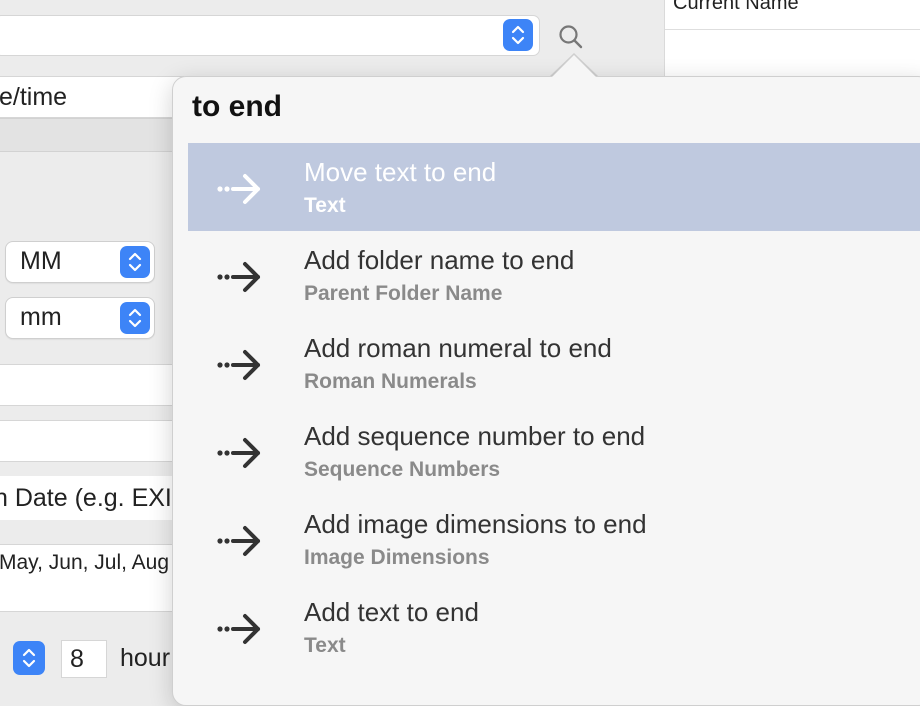 The height and width of the screenshot is (706, 920). What do you see at coordinates (554, 627) in the screenshot?
I see `suggestion-item: Add text to end Text` at bounding box center [554, 627].